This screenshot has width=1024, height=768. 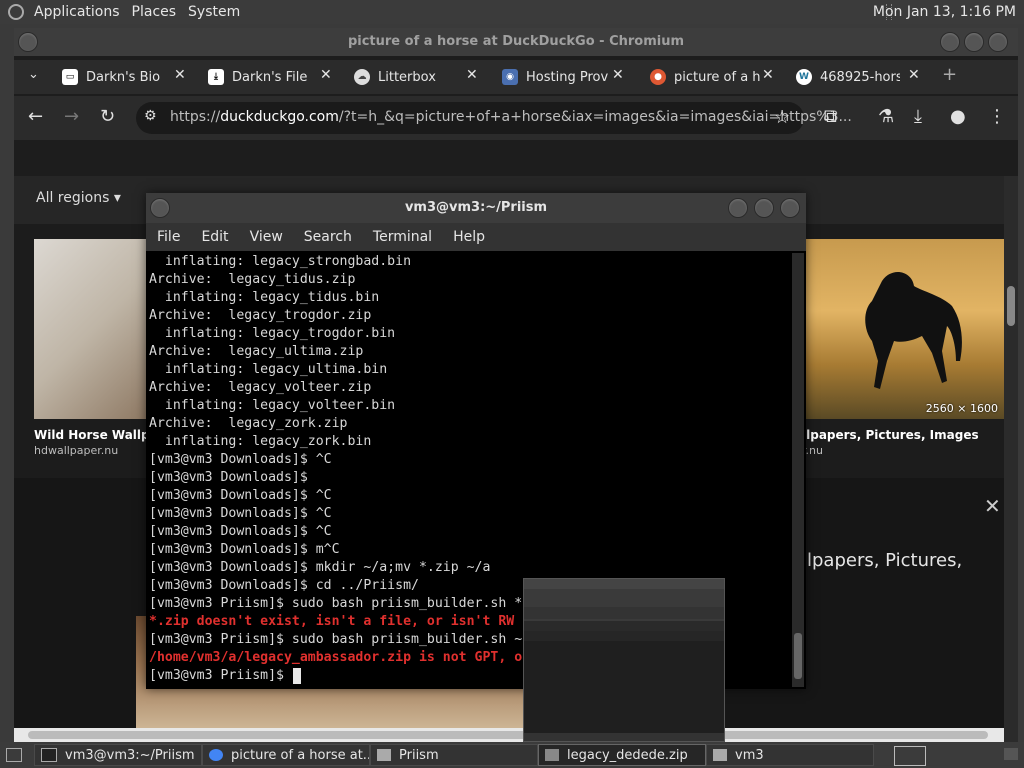 What do you see at coordinates (944, 12) in the screenshot?
I see `panel-clock: Mon Jan 13, 1:16 PM` at bounding box center [944, 12].